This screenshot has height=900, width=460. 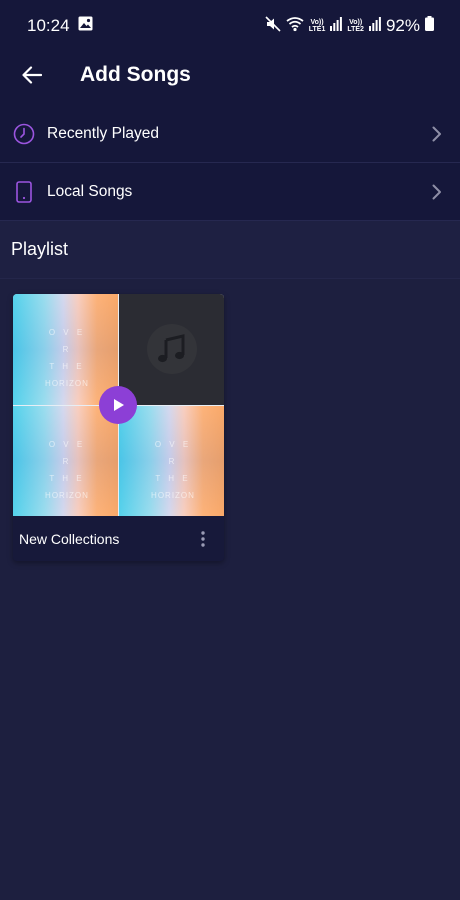 I want to click on playlist-card-footer: New Collections, so click(x=118, y=538).